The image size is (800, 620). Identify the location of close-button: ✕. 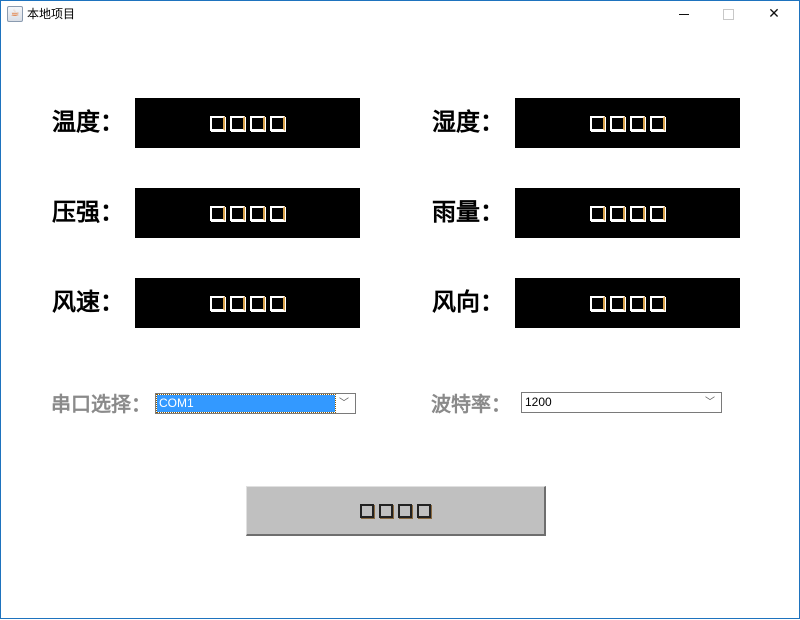
(774, 14).